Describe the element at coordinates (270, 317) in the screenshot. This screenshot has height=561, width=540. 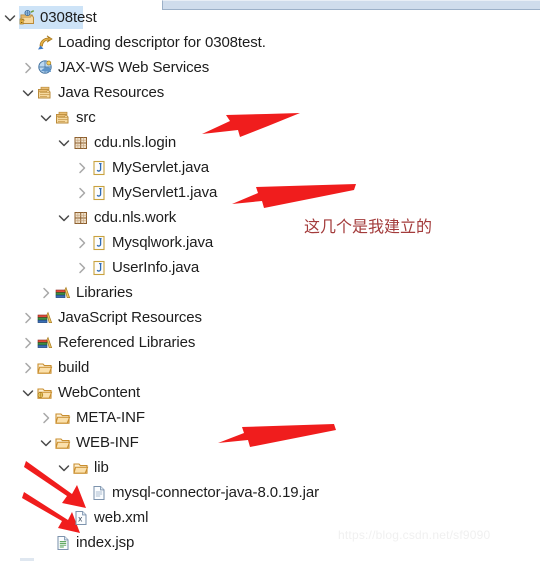
I see `tree-row: JavaScript Resources` at that location.